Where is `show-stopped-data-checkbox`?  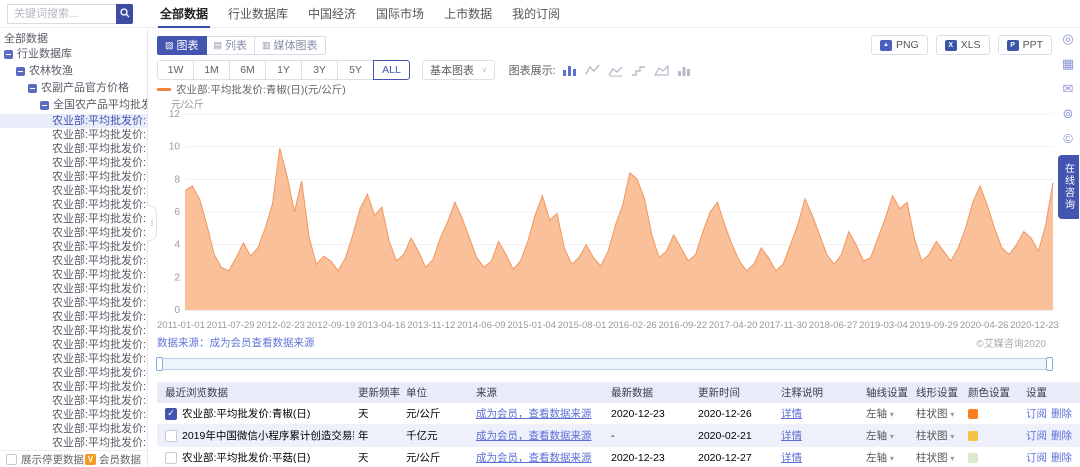
show-stopped-data-checkbox is located at coordinates (11, 459).